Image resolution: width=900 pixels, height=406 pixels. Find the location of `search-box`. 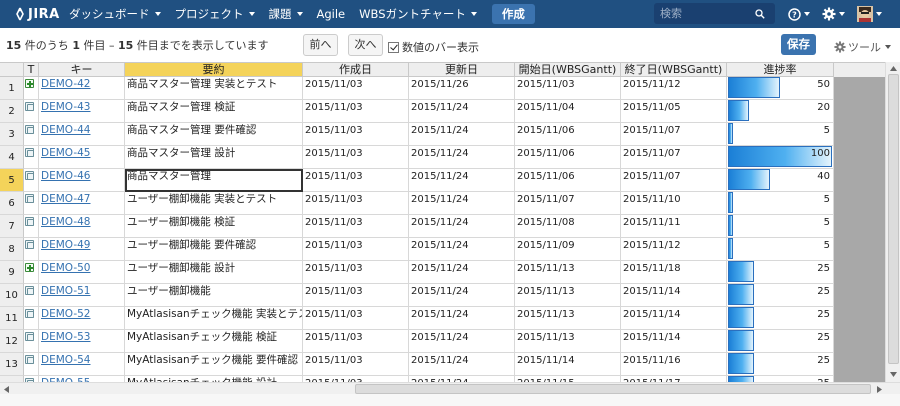

search-box is located at coordinates (714, 13).